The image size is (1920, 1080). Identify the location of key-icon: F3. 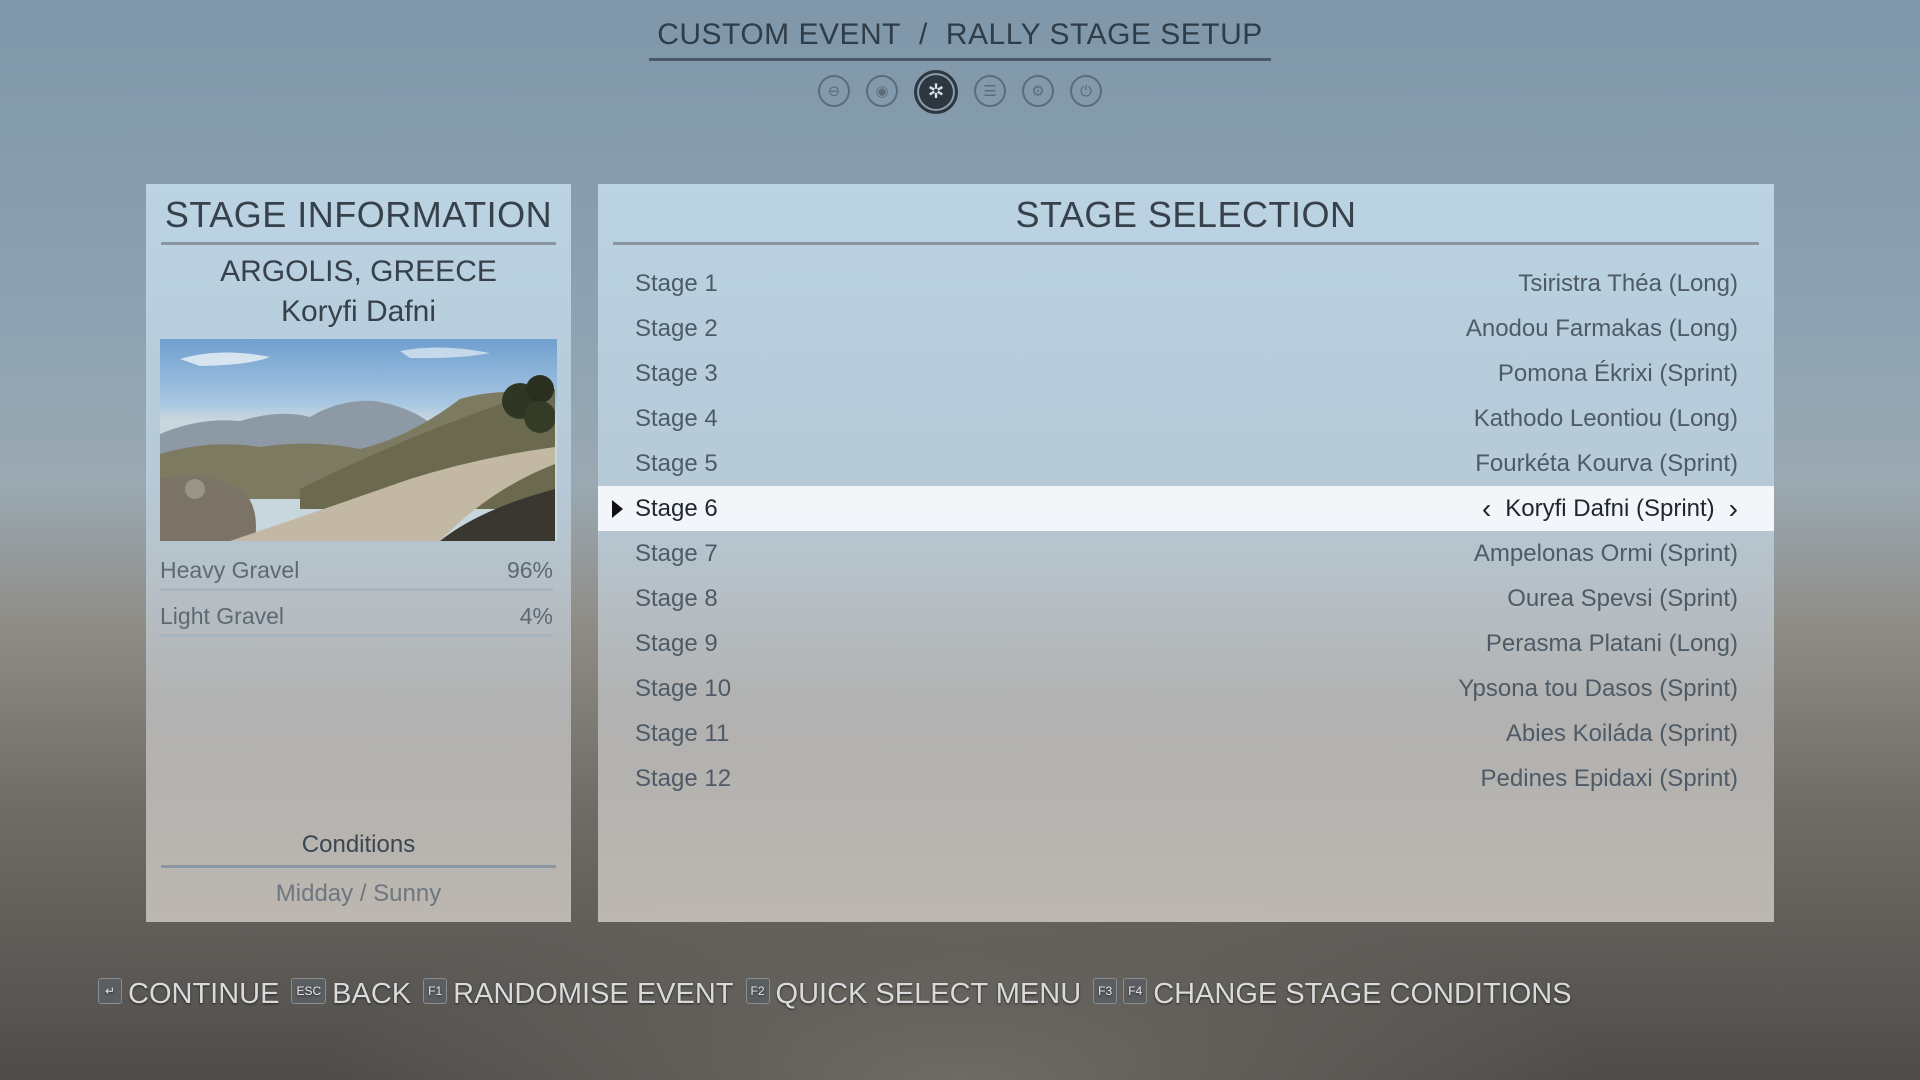
(1105, 990).